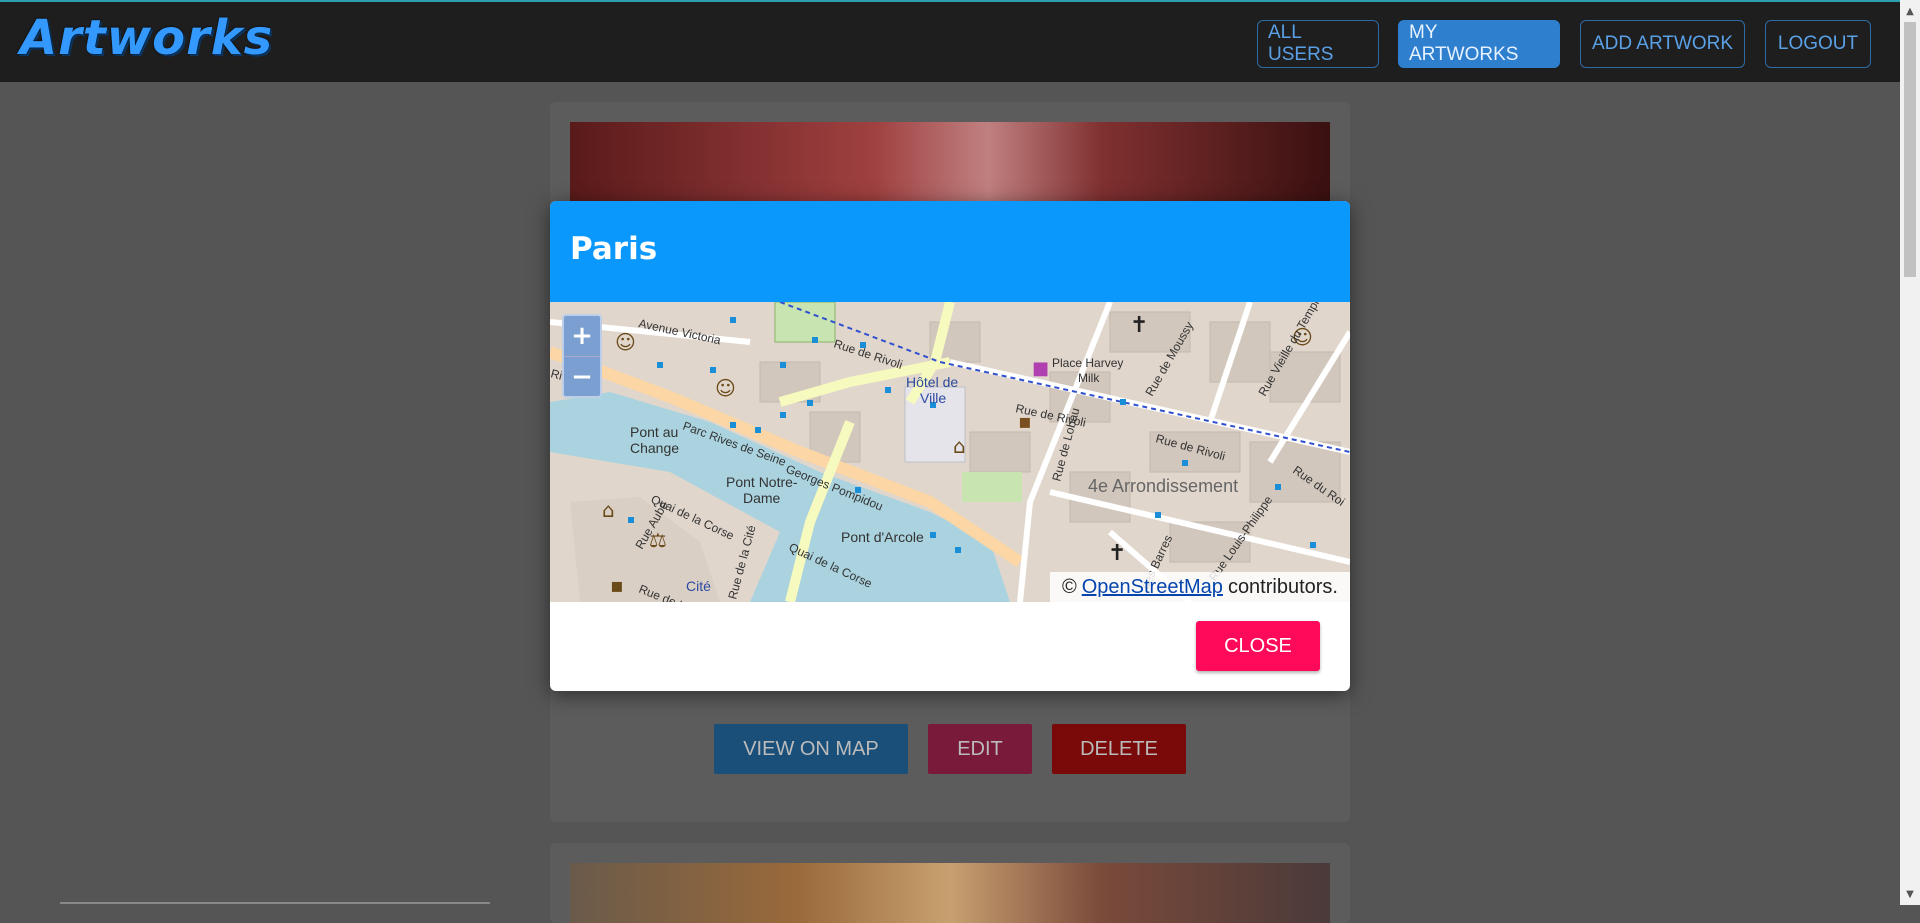  What do you see at coordinates (1163, 486) in the screenshot?
I see `svg-text: 4e Arrondissement` at bounding box center [1163, 486].